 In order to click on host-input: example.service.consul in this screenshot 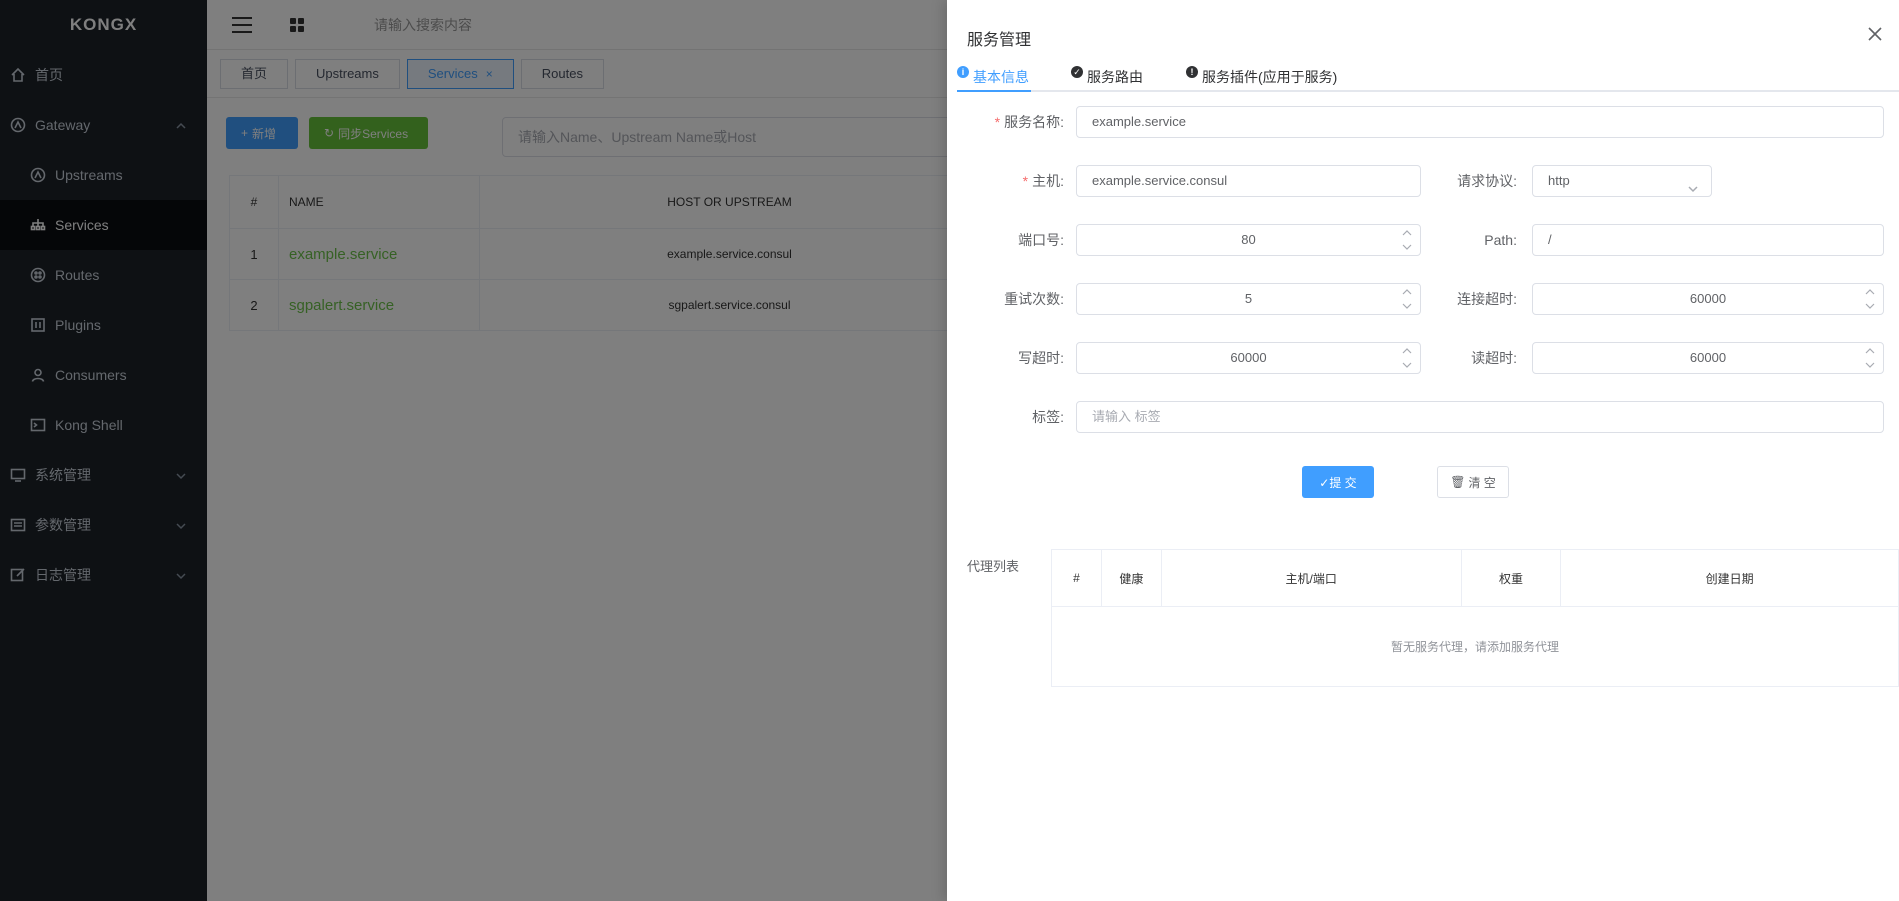, I will do `click(1248, 181)`.